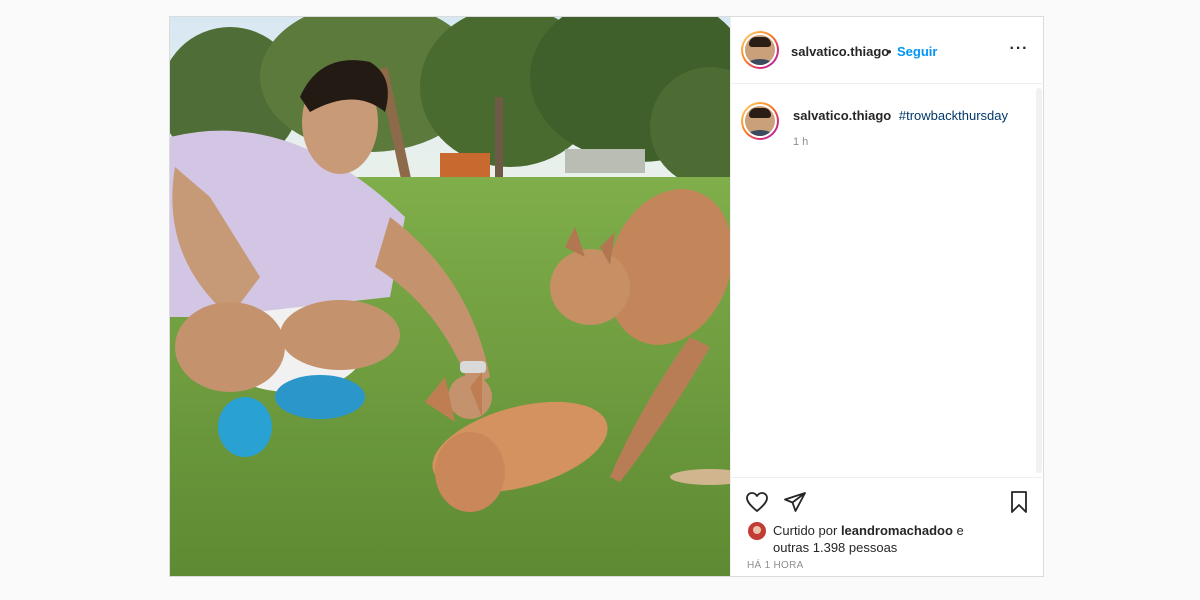 Image resolution: width=1200 pixels, height=600 pixels. Describe the element at coordinates (960, 530) in the screenshot. I see `likes-conjunction: e` at that location.